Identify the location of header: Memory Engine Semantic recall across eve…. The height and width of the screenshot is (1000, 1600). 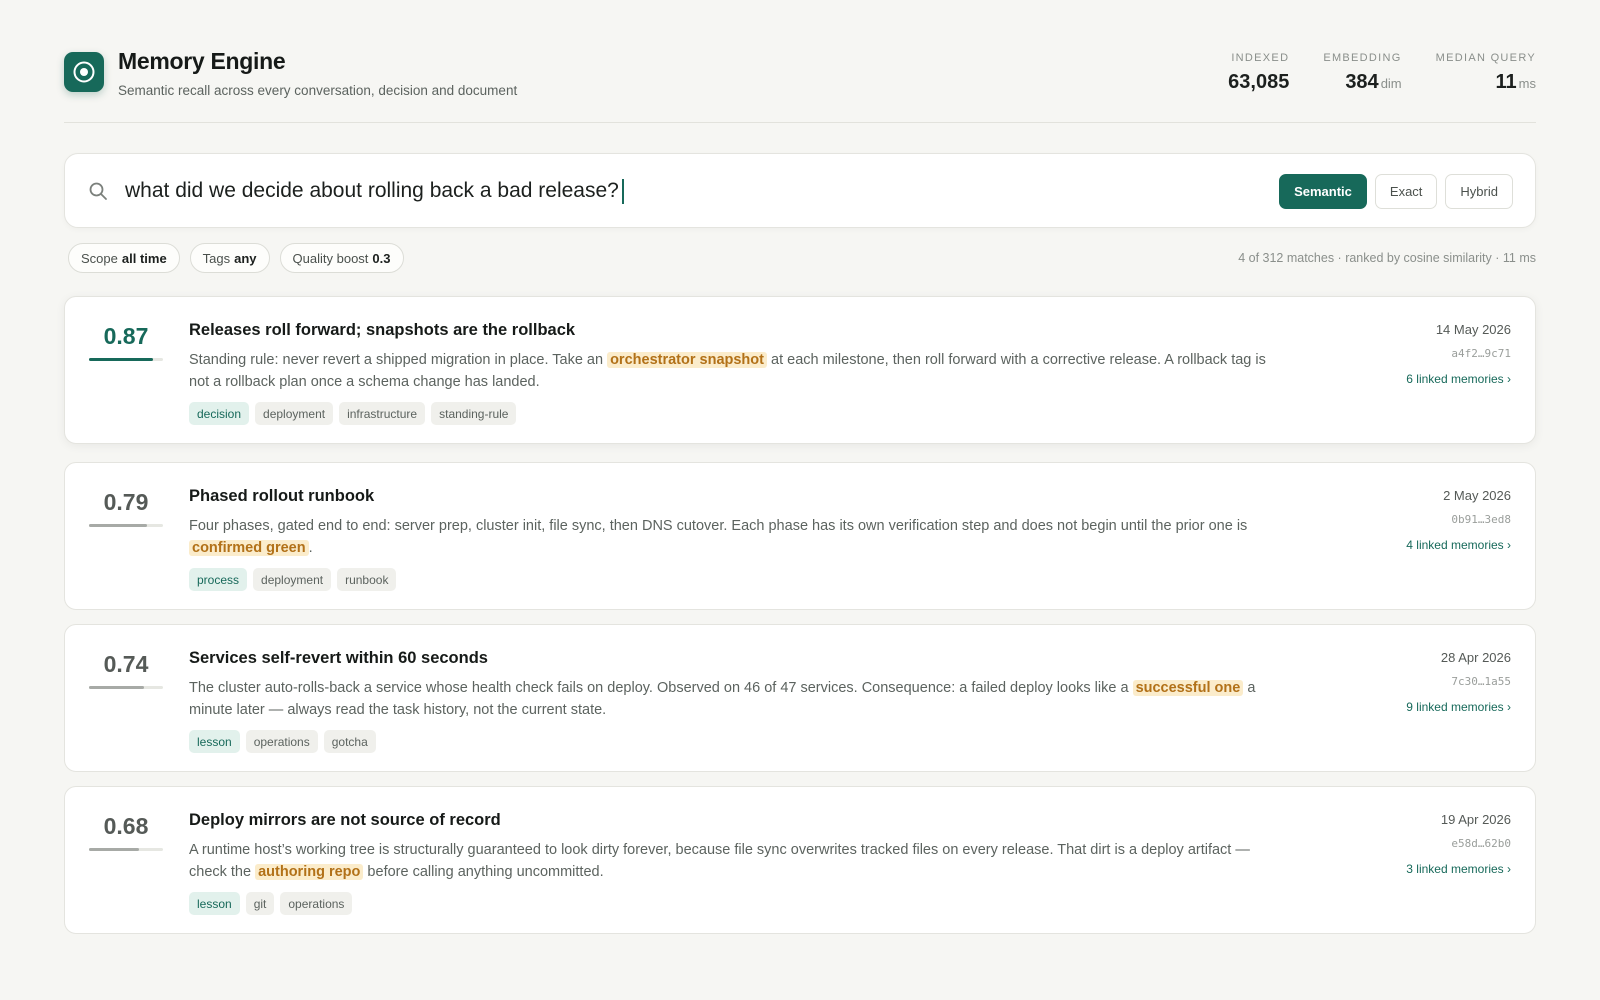
(800, 61).